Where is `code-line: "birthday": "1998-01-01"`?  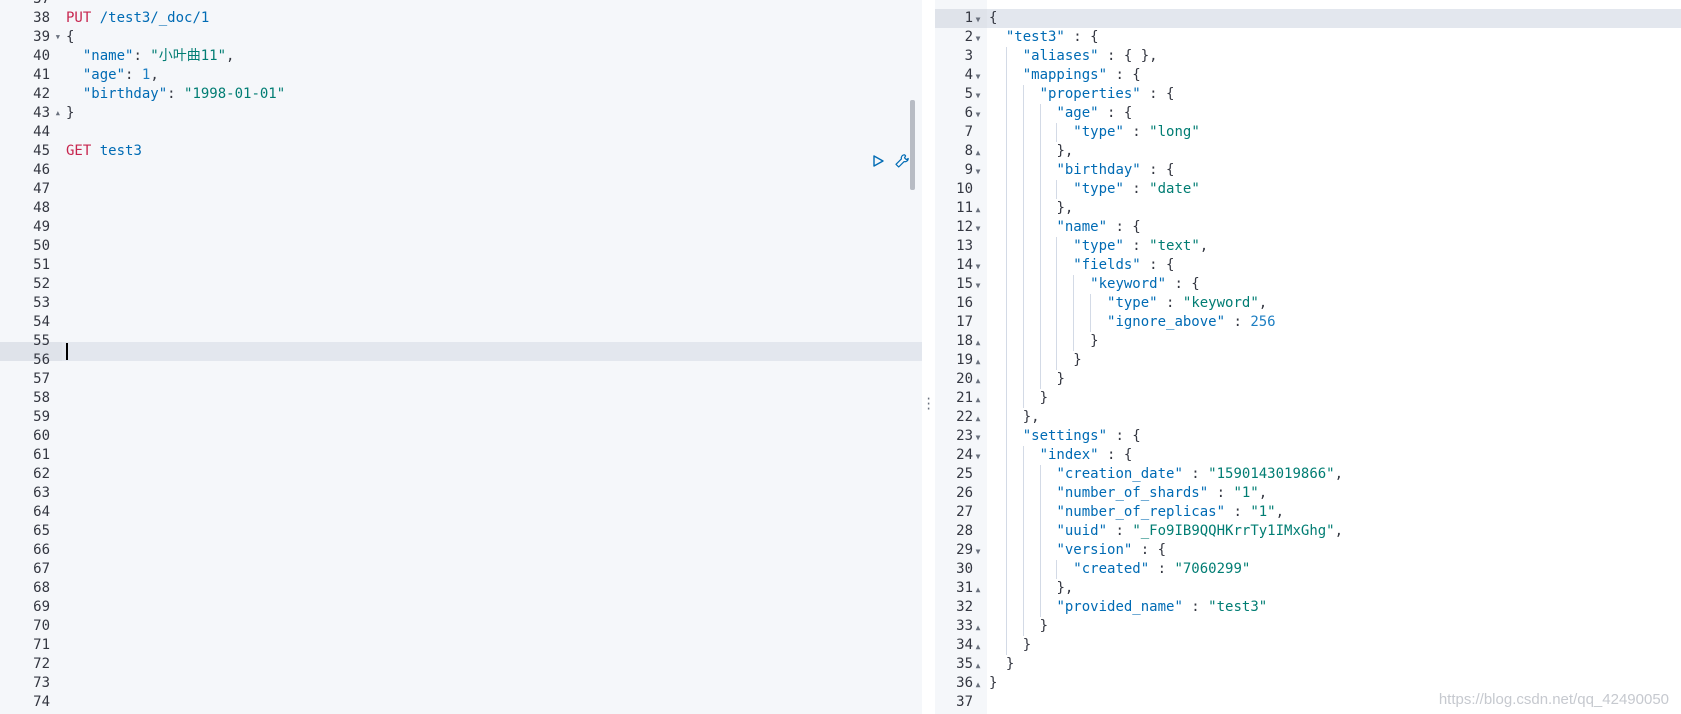 code-line: "birthday": "1998-01-01" is located at coordinates (173, 94).